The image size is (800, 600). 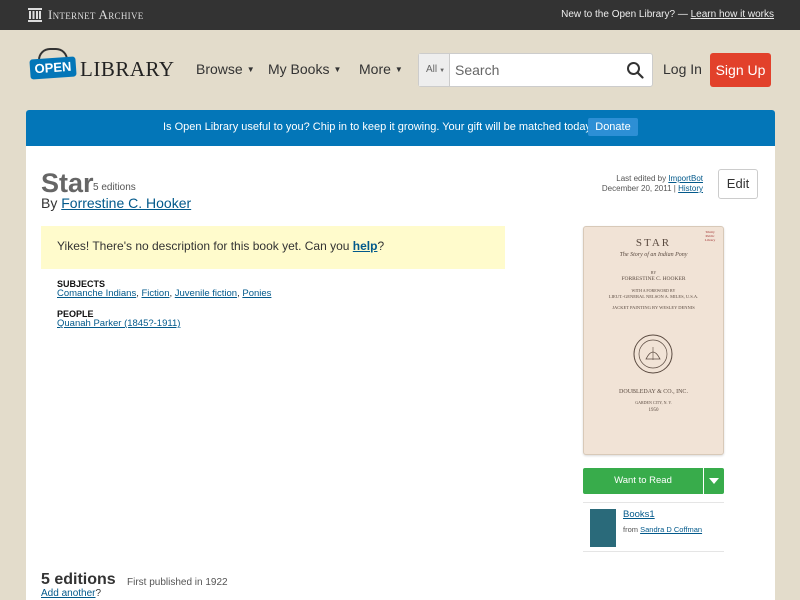 I want to click on list-owner-link: Sandra D Coffman, so click(x=671, y=529).